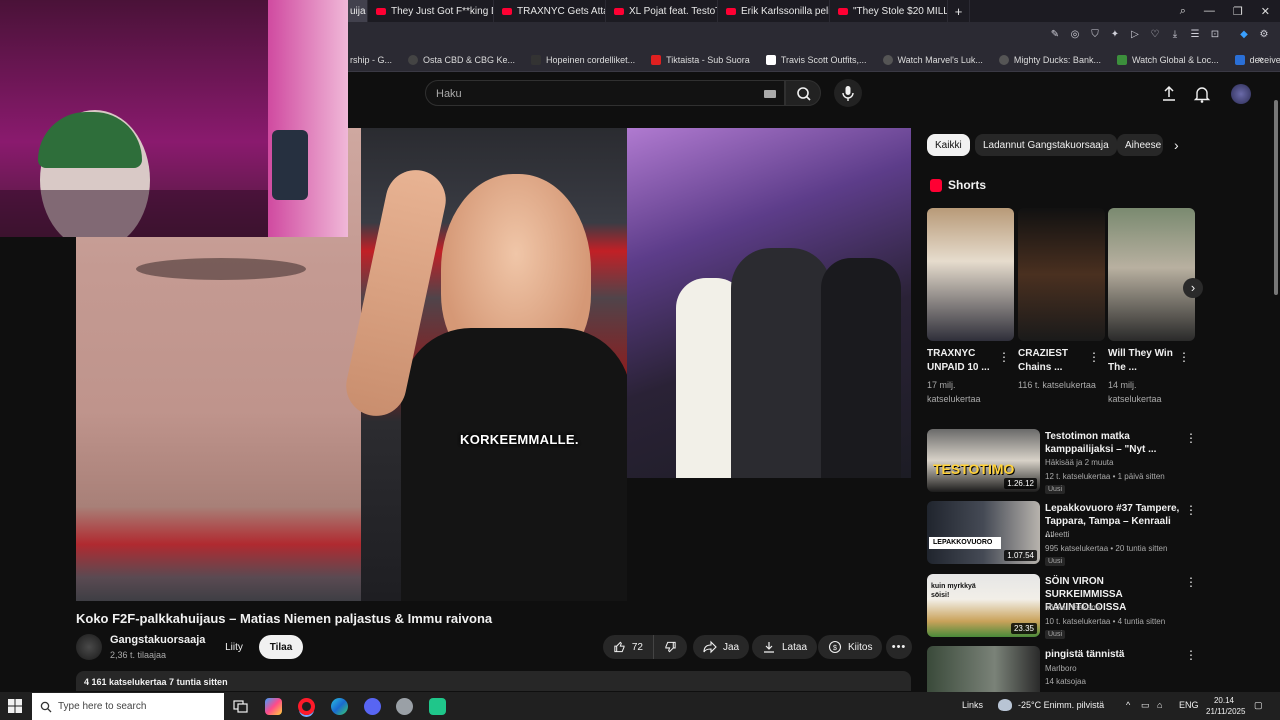 The image size is (1280, 720). I want to click on join-button: Liity, so click(234, 647).